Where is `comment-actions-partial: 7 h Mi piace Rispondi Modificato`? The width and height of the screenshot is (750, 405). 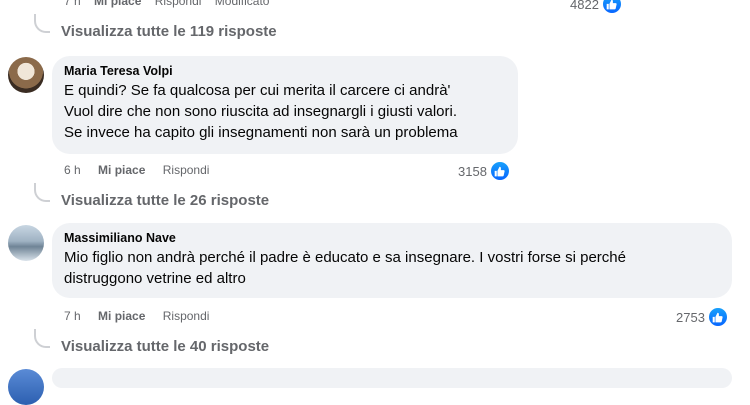
comment-actions-partial: 7 h Mi piace Rispondi Modificato is located at coordinates (171, 4).